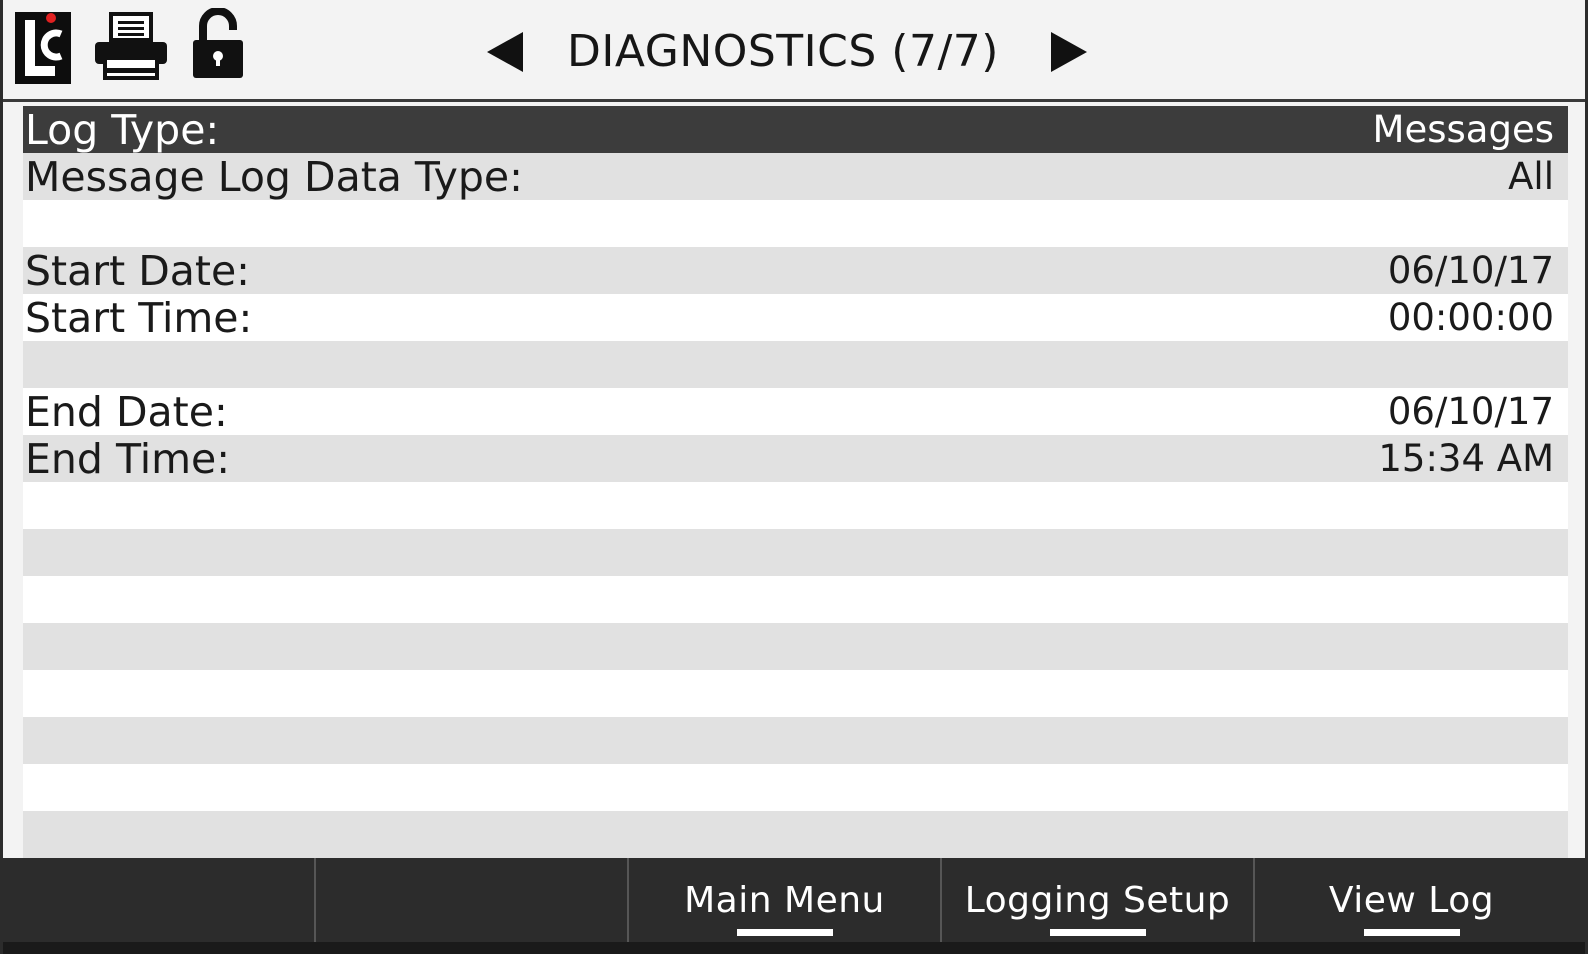 The image size is (1588, 954). What do you see at coordinates (1466, 458) in the screenshot?
I see `row-value: 15:34 AM` at bounding box center [1466, 458].